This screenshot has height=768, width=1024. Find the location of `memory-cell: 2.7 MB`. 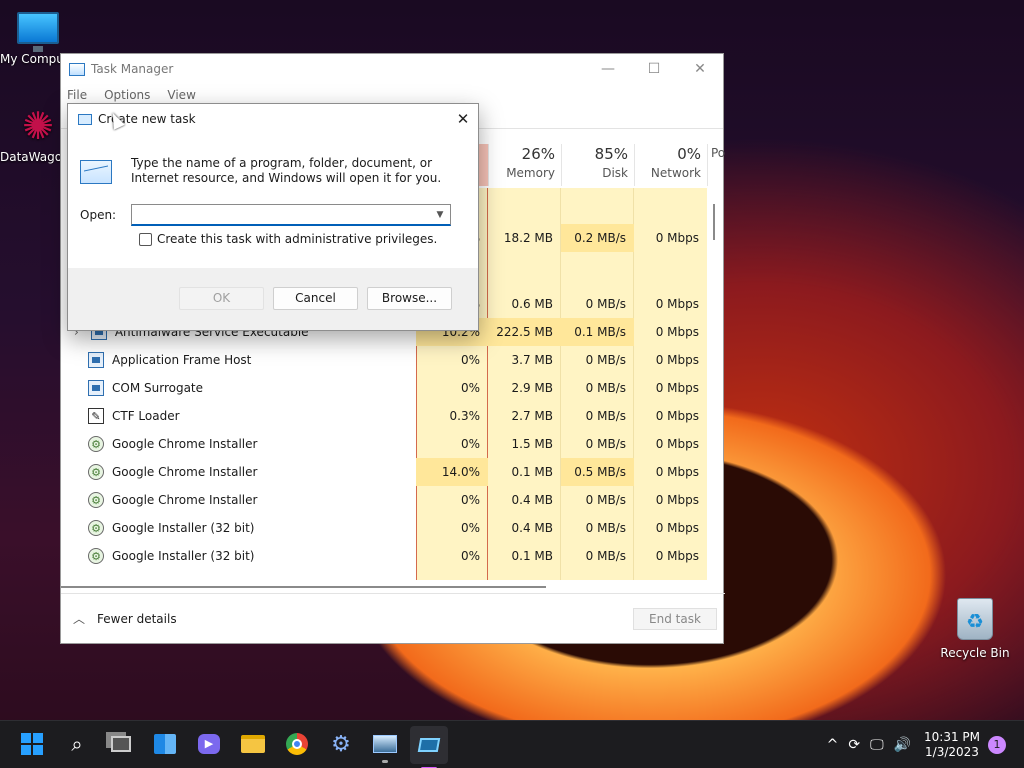

memory-cell: 2.7 MB is located at coordinates (532, 416).